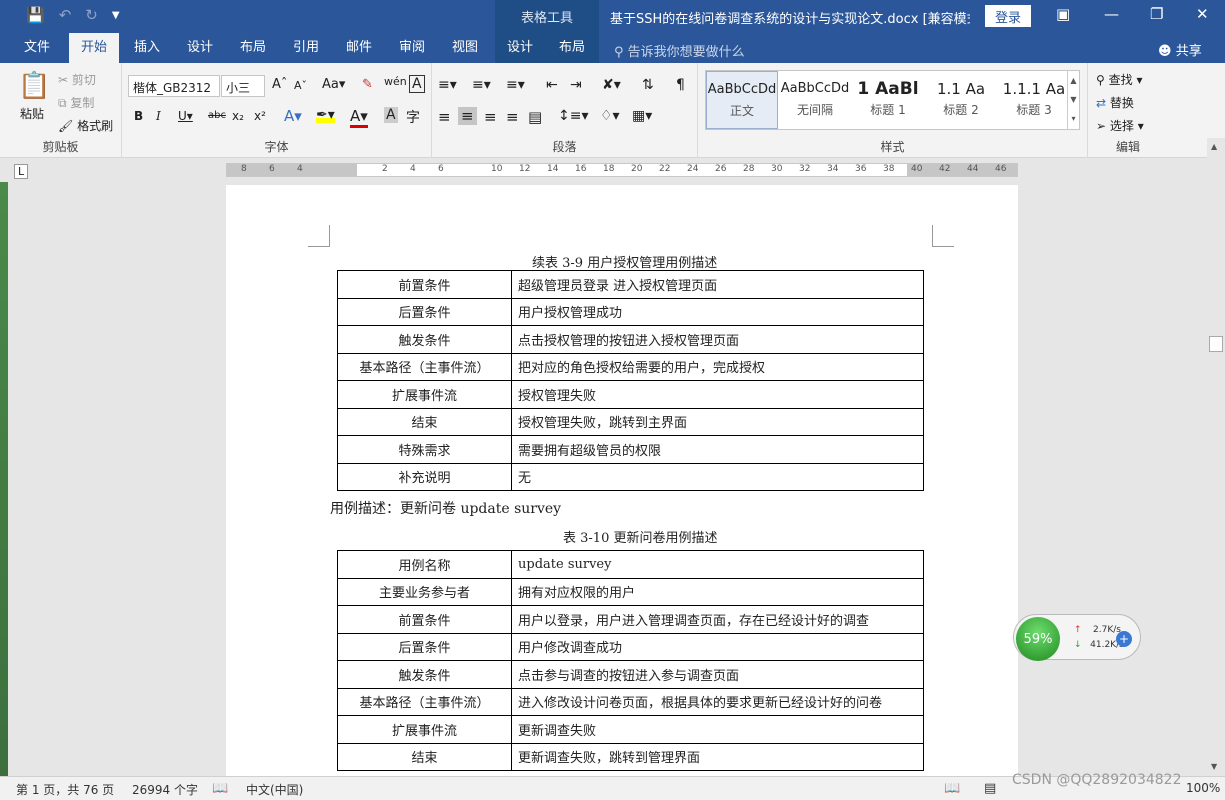 The image size is (1225, 800). Describe the element at coordinates (717, 449) in the screenshot. I see `table-cell-value: 需要拥有超级管员的权限` at that location.